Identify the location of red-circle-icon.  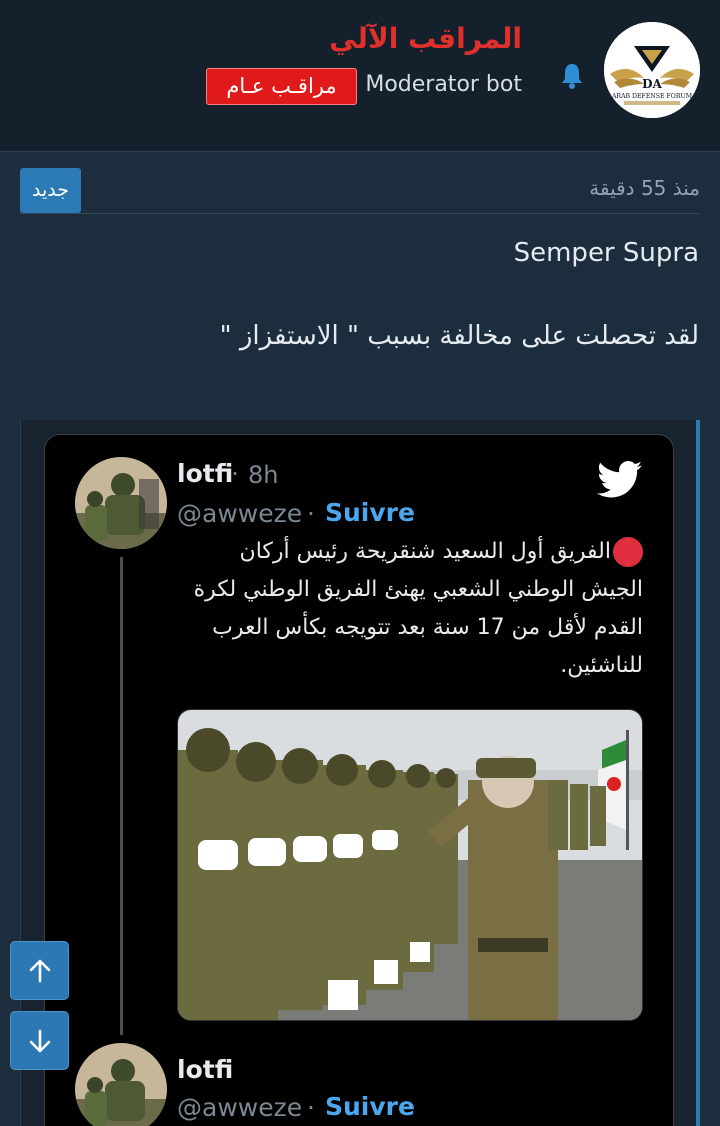
(628, 552).